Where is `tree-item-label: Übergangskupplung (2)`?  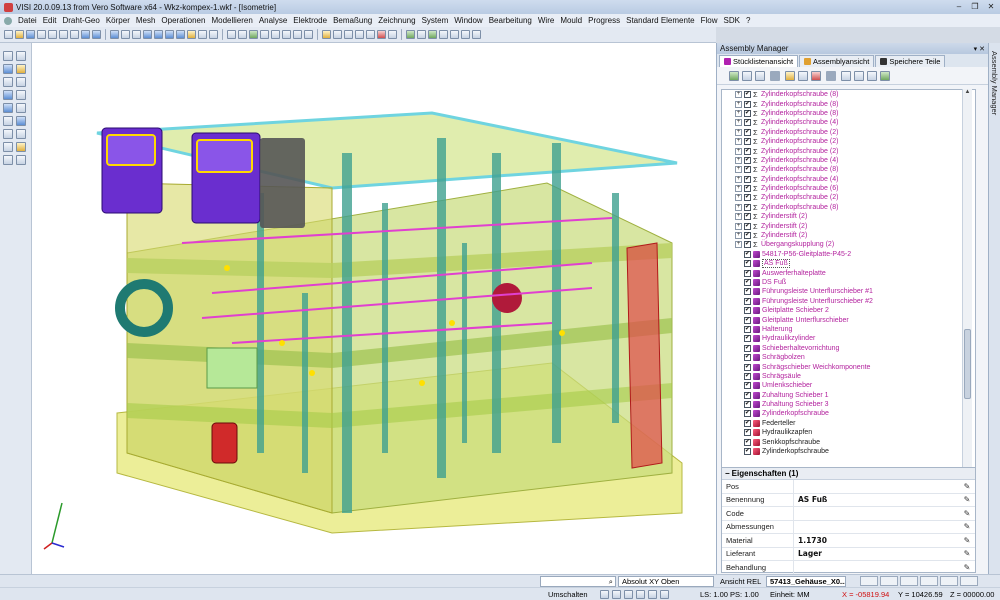 tree-item-label: Übergangskupplung (2) is located at coordinates (797, 244).